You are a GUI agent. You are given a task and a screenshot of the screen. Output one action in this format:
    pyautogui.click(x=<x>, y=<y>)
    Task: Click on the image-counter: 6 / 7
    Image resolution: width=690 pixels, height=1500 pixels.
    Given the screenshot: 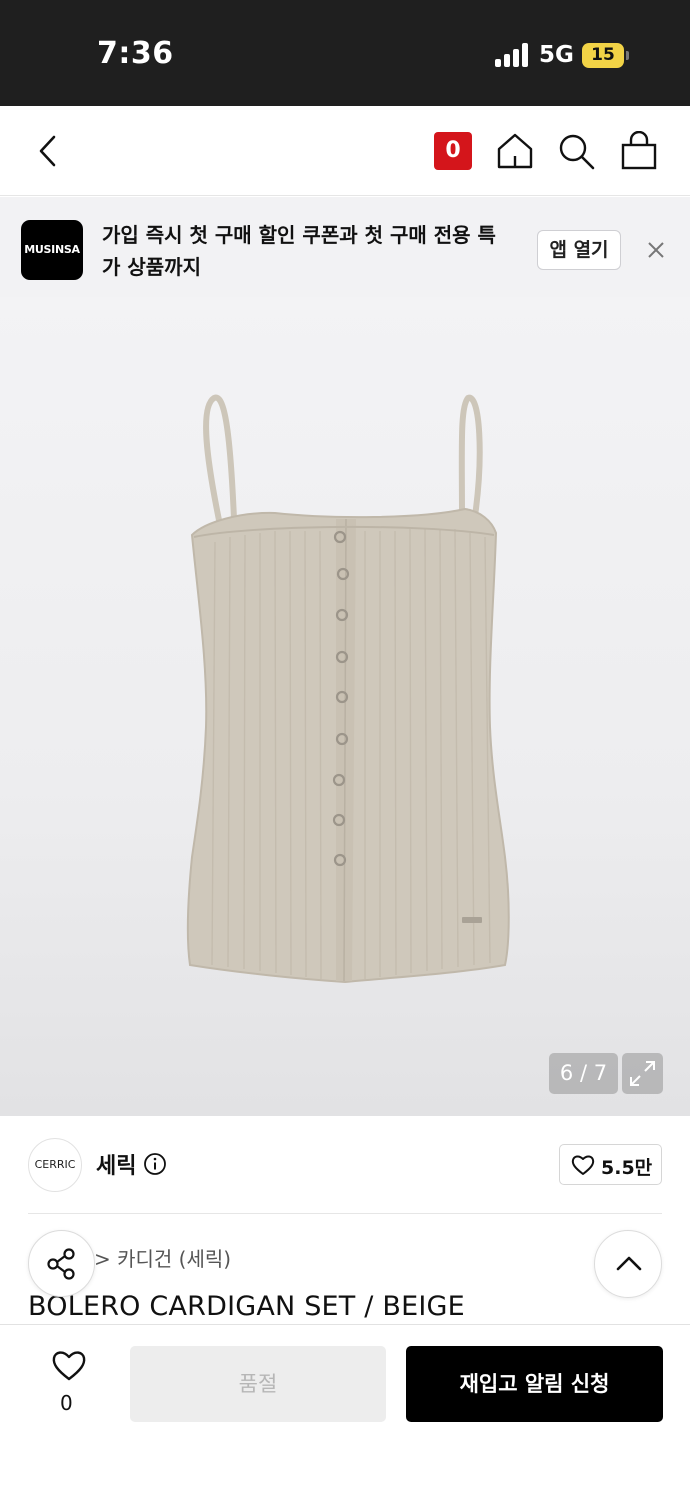 What is the action you would take?
    pyautogui.click(x=583, y=1073)
    